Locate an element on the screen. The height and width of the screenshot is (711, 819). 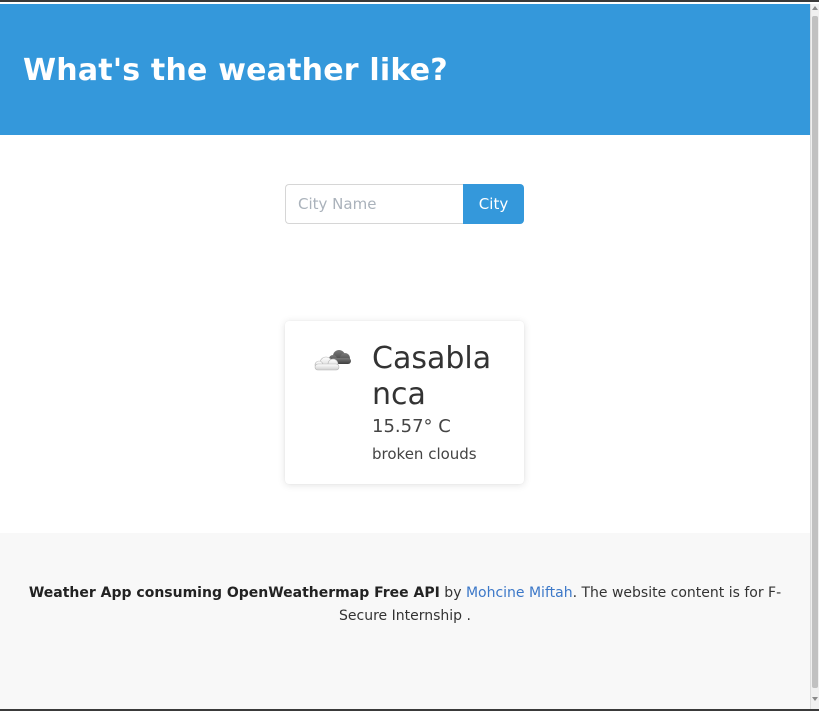
city-search-form: City is located at coordinates (404, 204).